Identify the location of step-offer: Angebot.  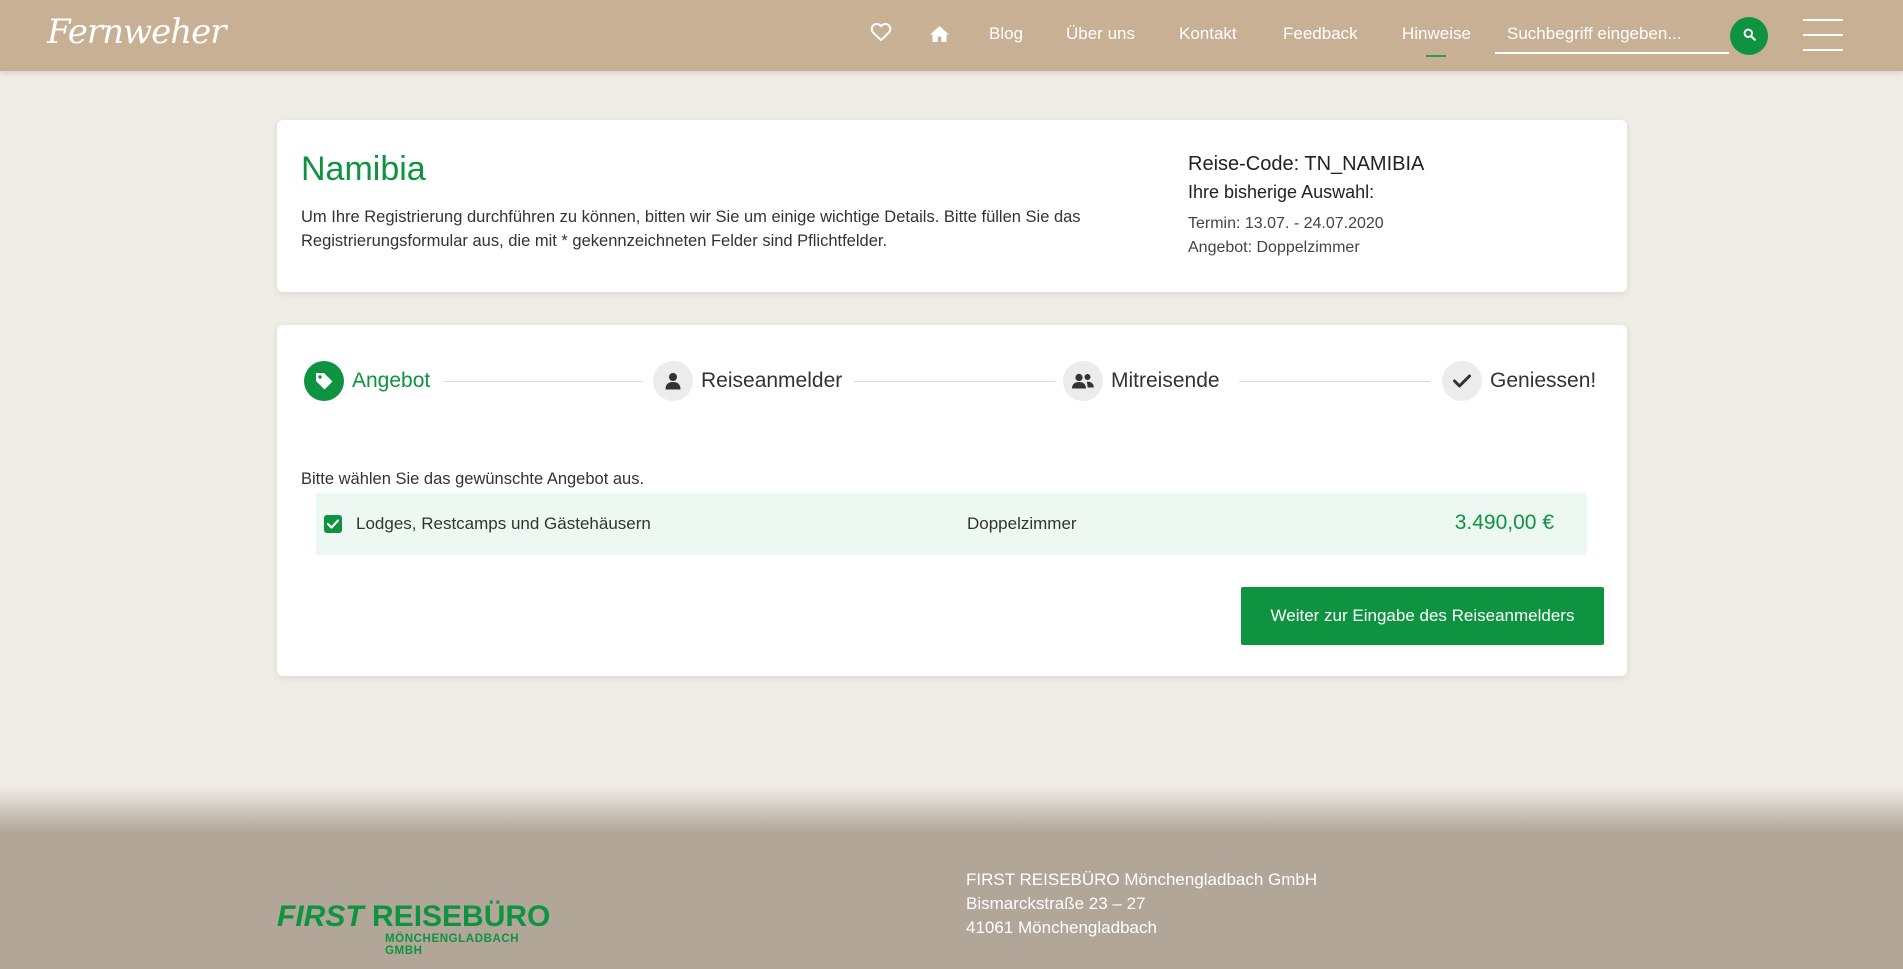
(367, 381).